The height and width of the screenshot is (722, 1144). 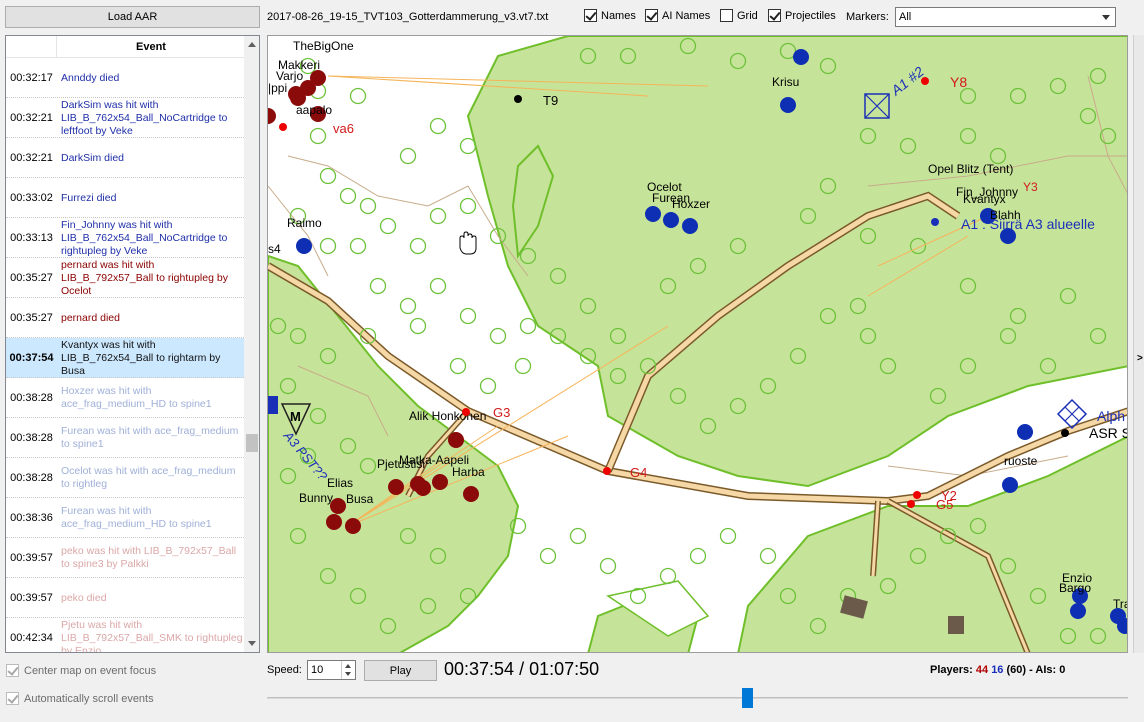 I want to click on autoscroll-check-icon, so click(x=12, y=698).